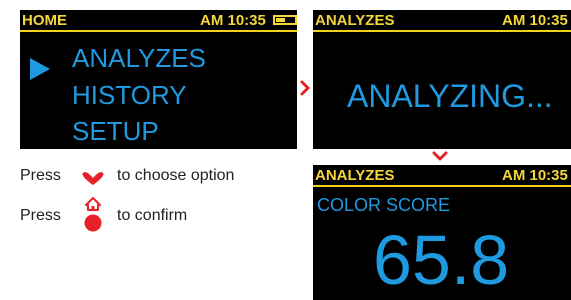 The height and width of the screenshot is (300, 571). I want to click on menu-item-setup: SETUP, so click(115, 131).